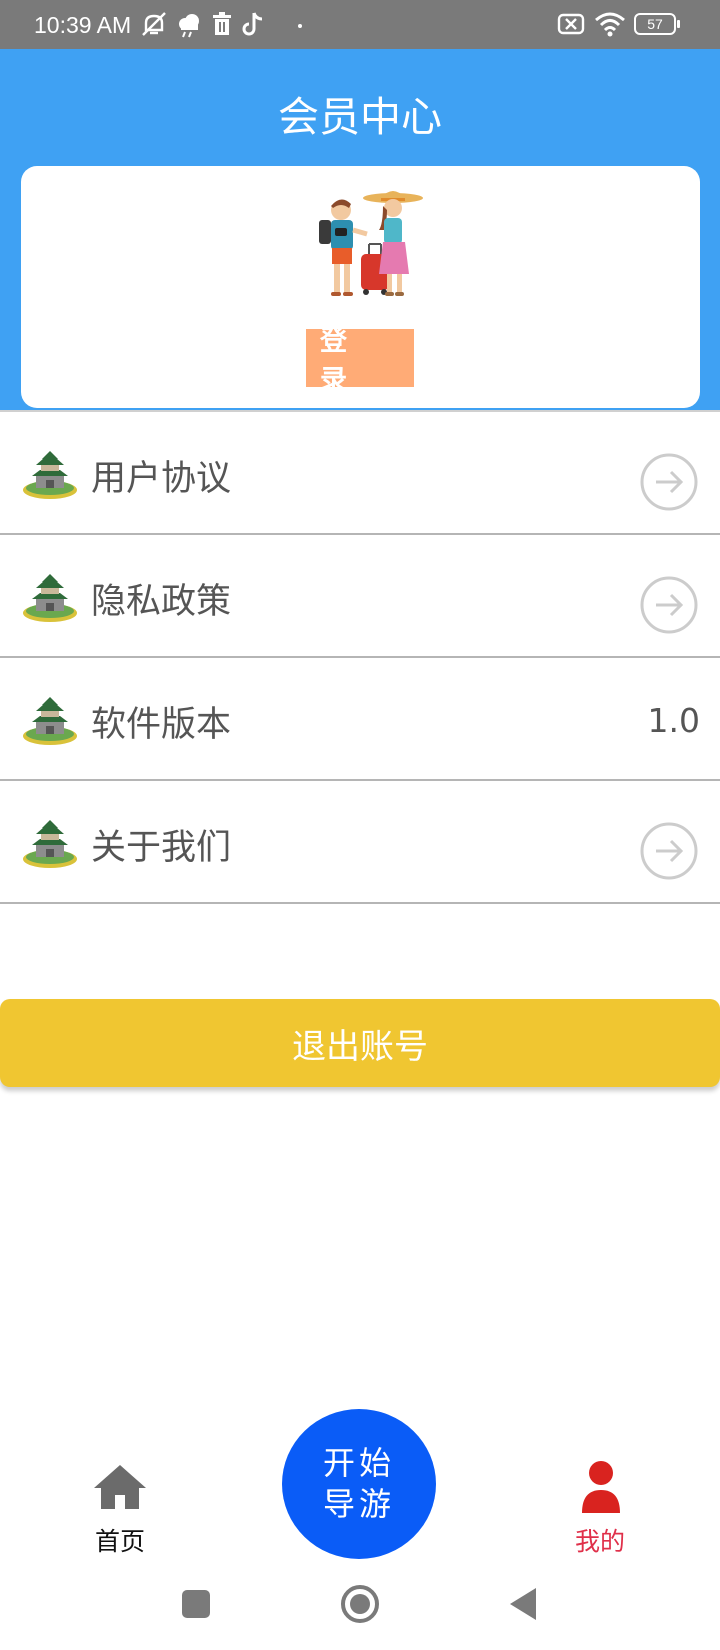  Describe the element at coordinates (222, 23) in the screenshot. I see `trash-icon` at that location.